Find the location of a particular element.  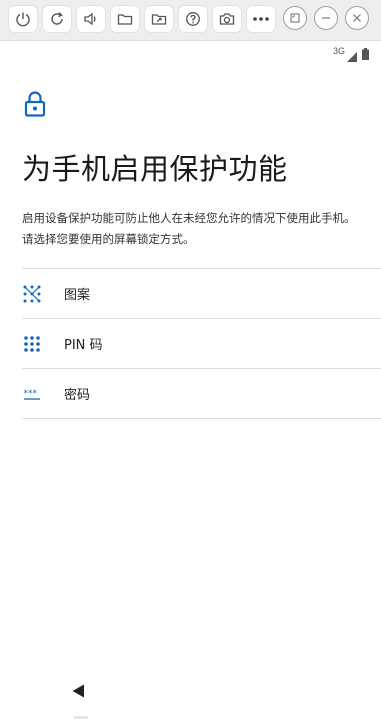

status-bar: 3G is located at coordinates (190, 52).